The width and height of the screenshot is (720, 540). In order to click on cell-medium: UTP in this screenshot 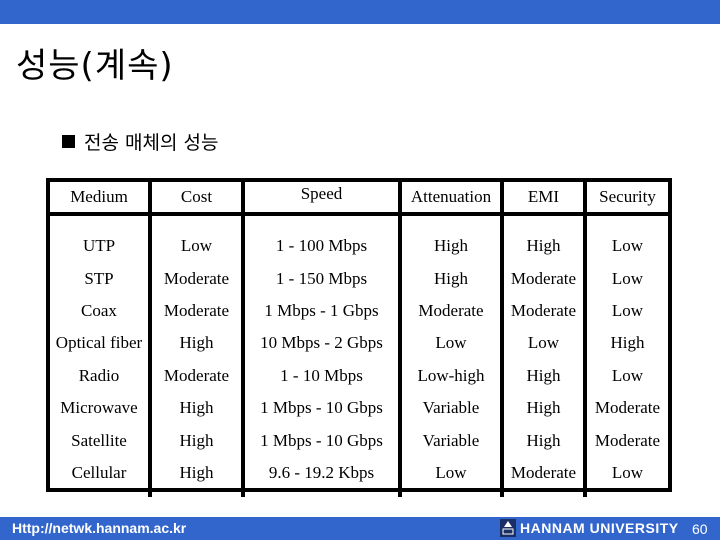, I will do `click(99, 246)`.